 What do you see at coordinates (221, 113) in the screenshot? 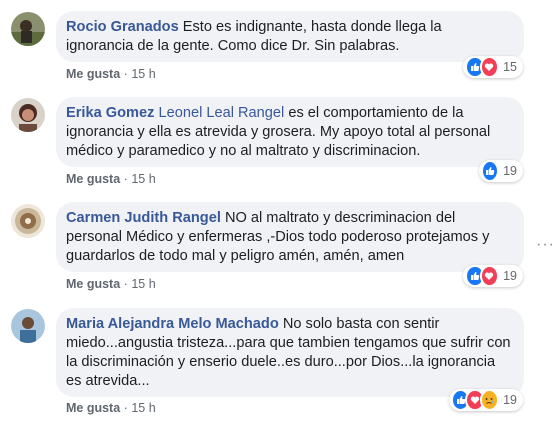
I see `mention-link: Leonel Leal Rangel` at bounding box center [221, 113].